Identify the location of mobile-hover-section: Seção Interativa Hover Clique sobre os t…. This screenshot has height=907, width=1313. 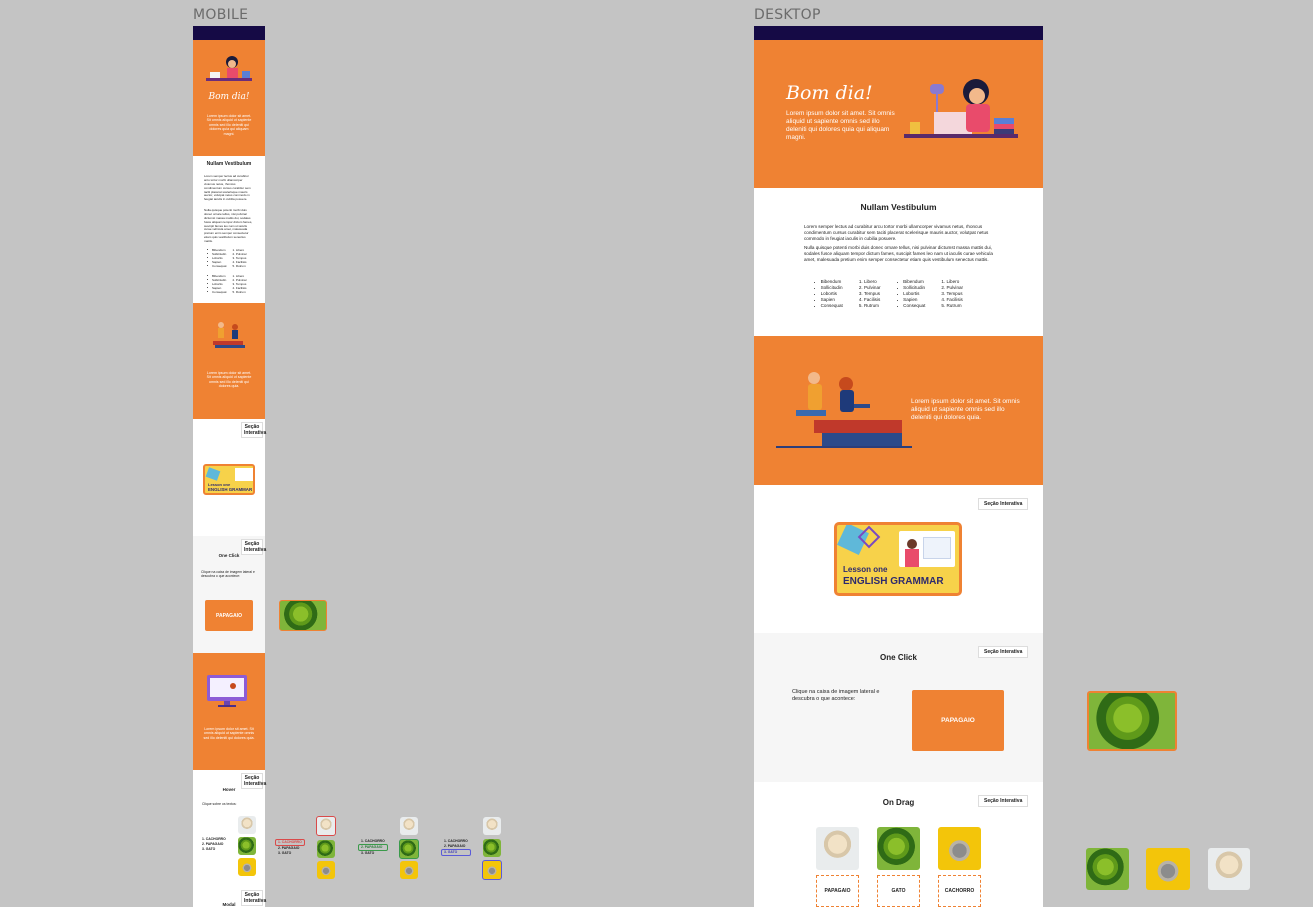
(229, 828).